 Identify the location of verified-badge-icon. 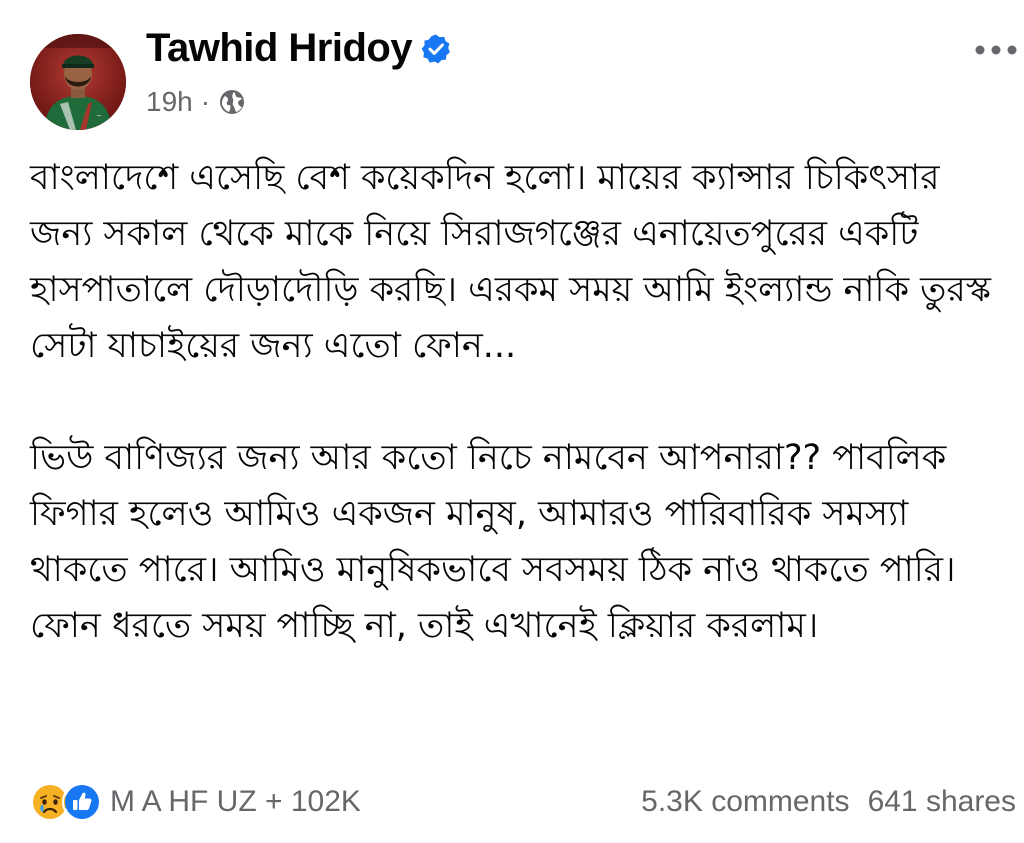
(436, 49).